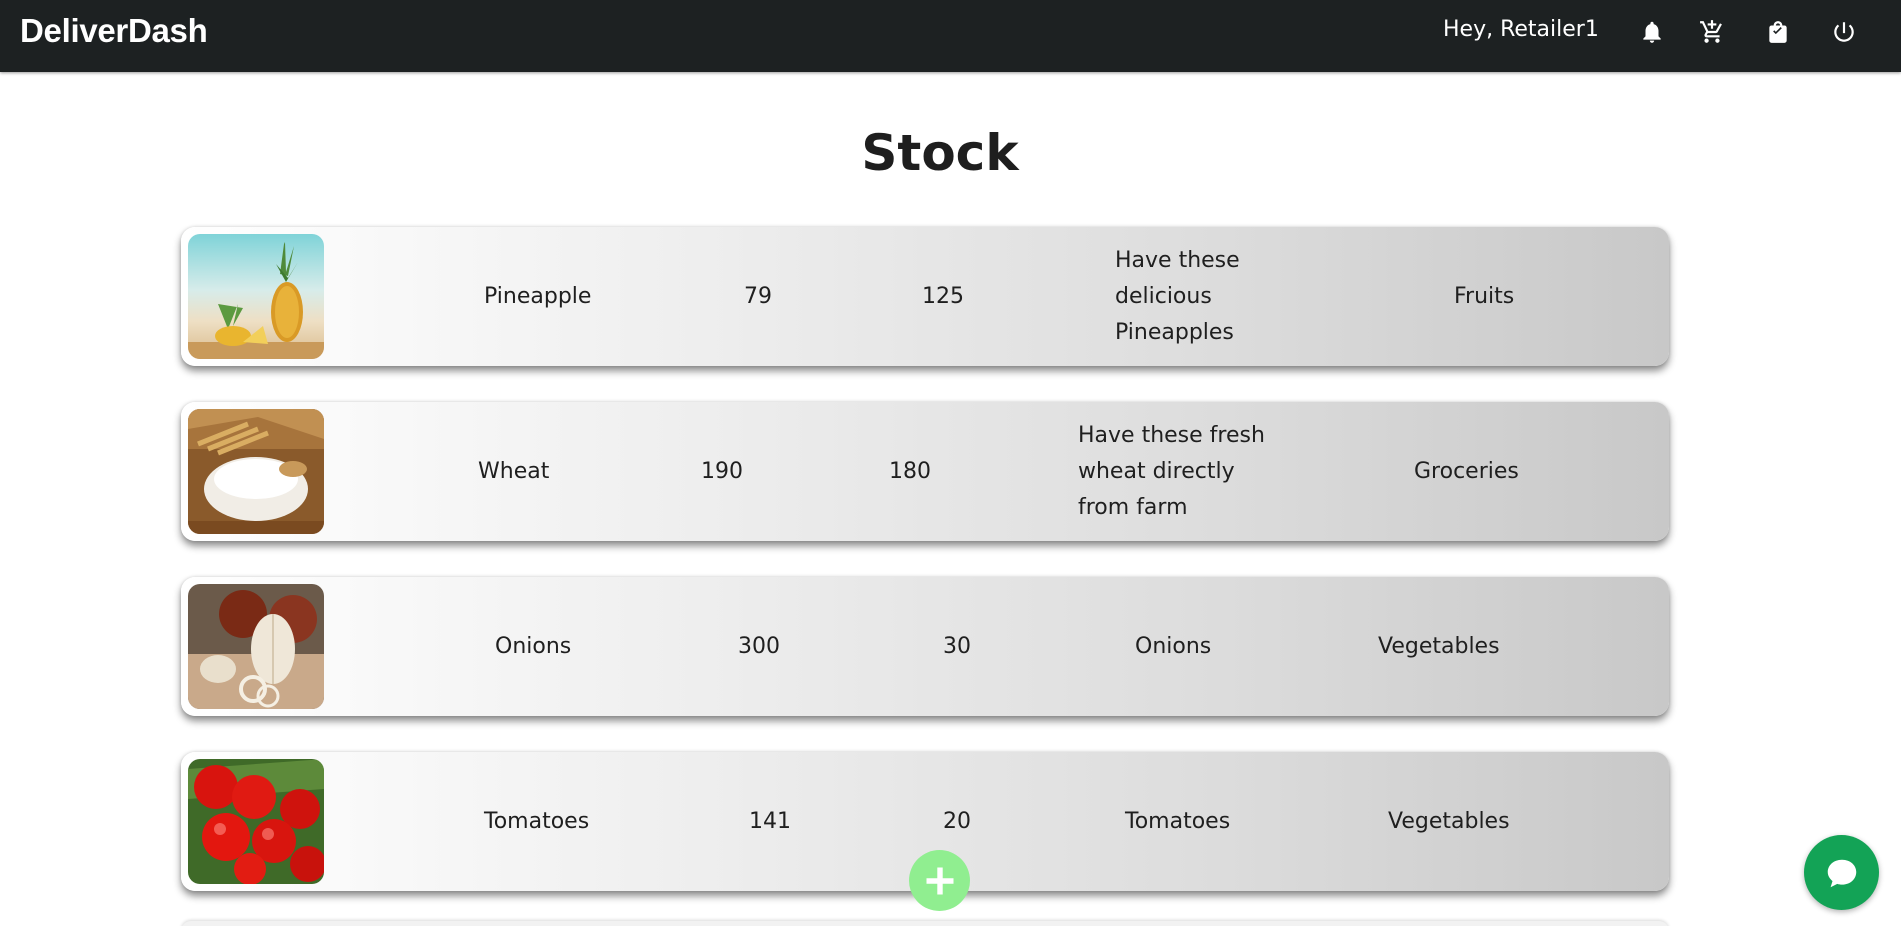  Describe the element at coordinates (1712, 32) in the screenshot. I see `cart-icon` at that location.